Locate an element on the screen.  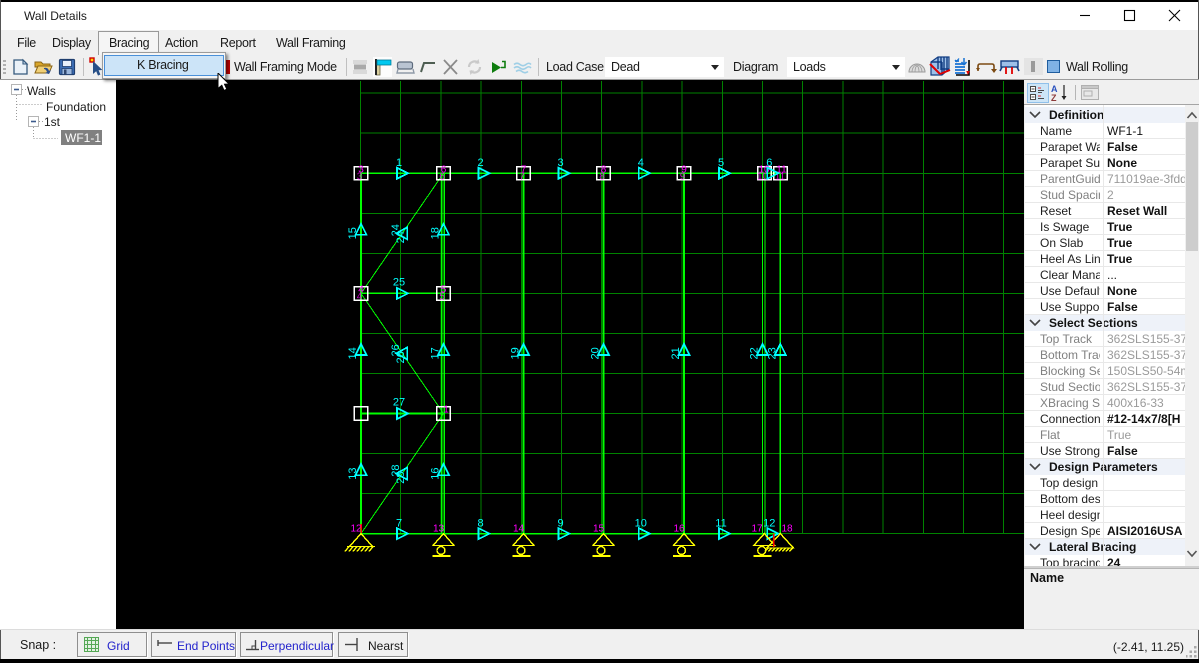
svg-text: 24 is located at coordinates (401, 237).